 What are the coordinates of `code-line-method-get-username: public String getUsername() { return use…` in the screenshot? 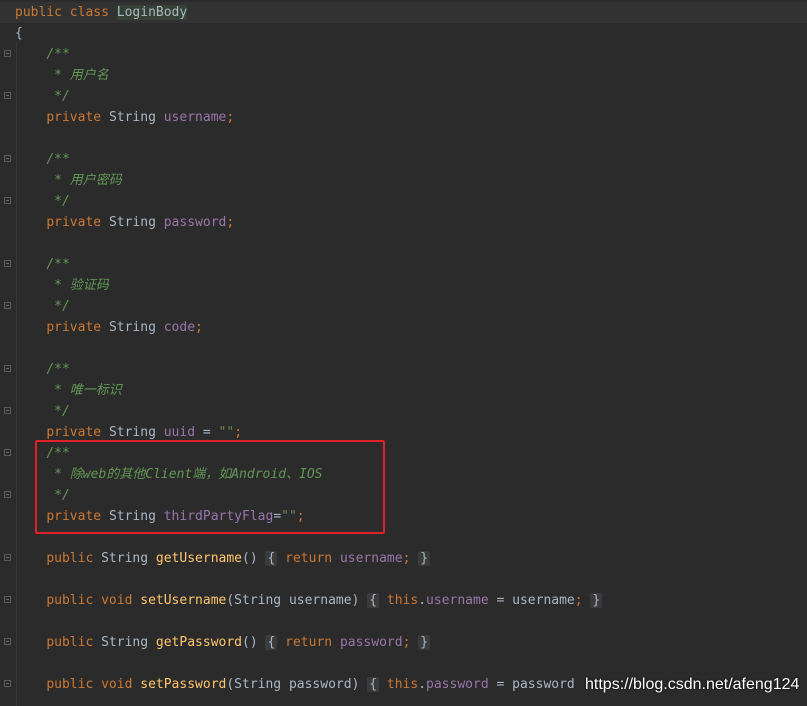 It's located at (223, 558).